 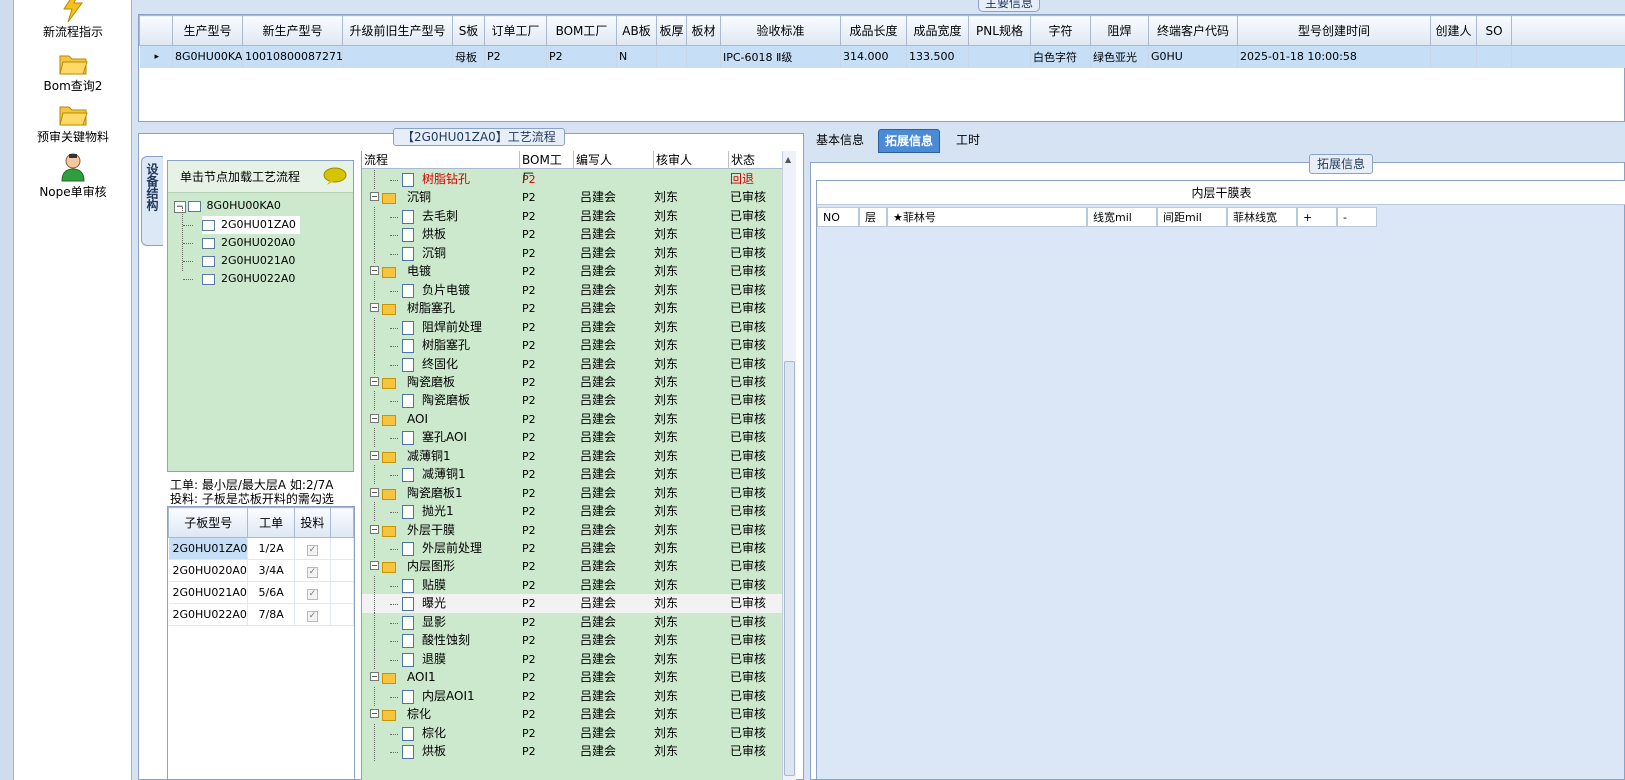 I want to click on col-header: SO, so click(x=1494, y=30).